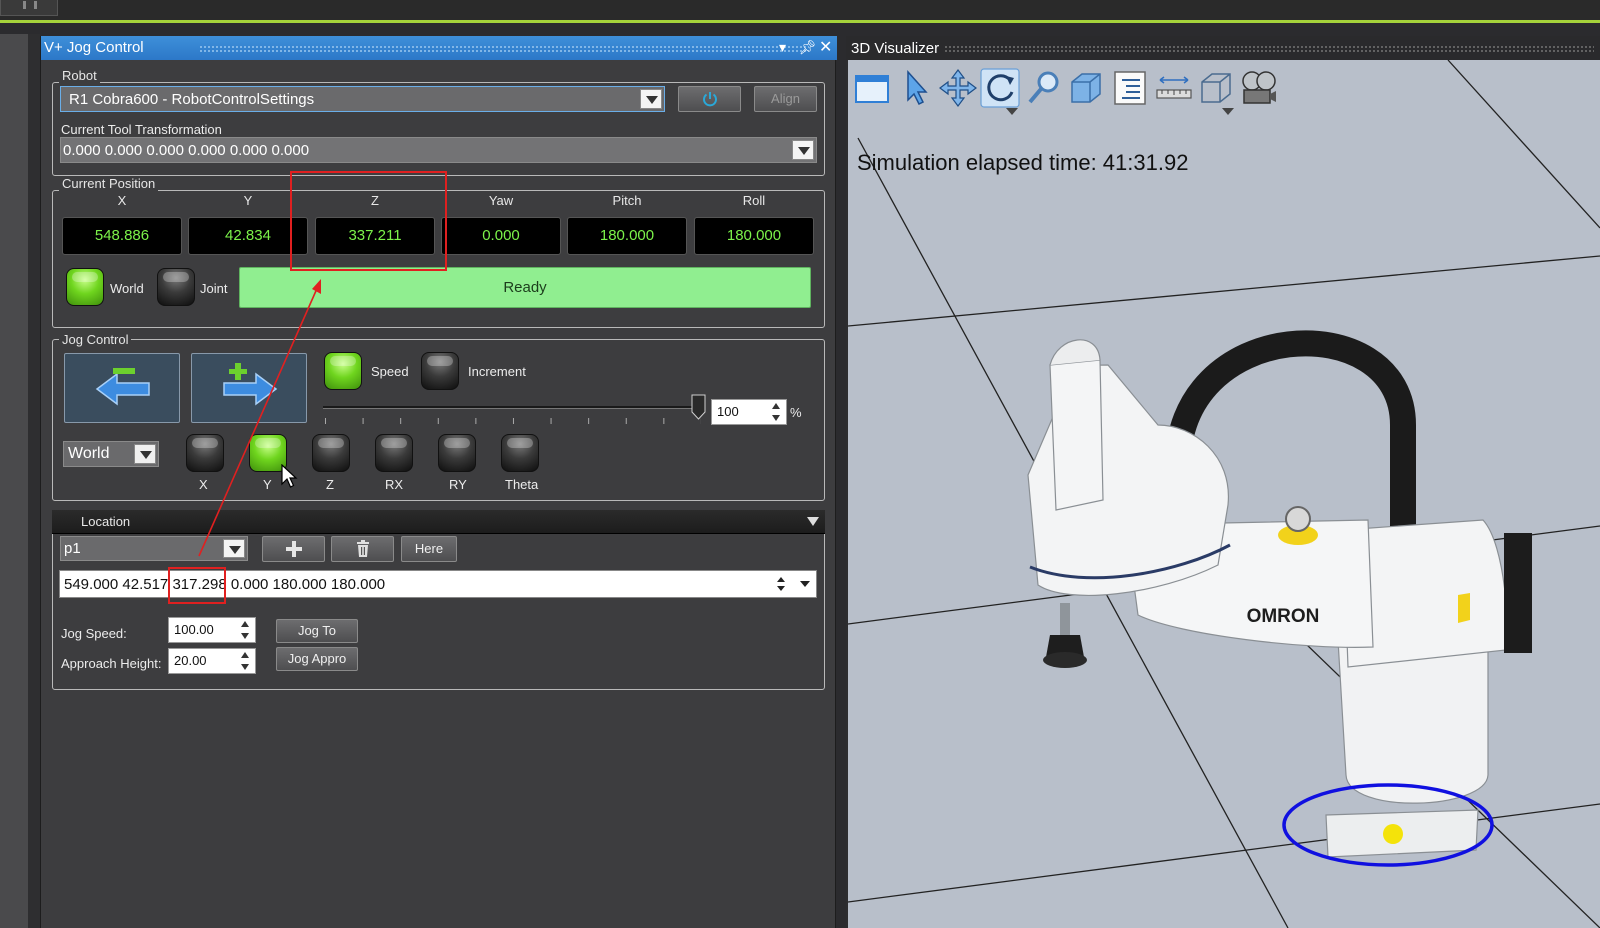 Image resolution: width=1600 pixels, height=928 pixels. What do you see at coordinates (122, 200) in the screenshot?
I see `header-x: X` at bounding box center [122, 200].